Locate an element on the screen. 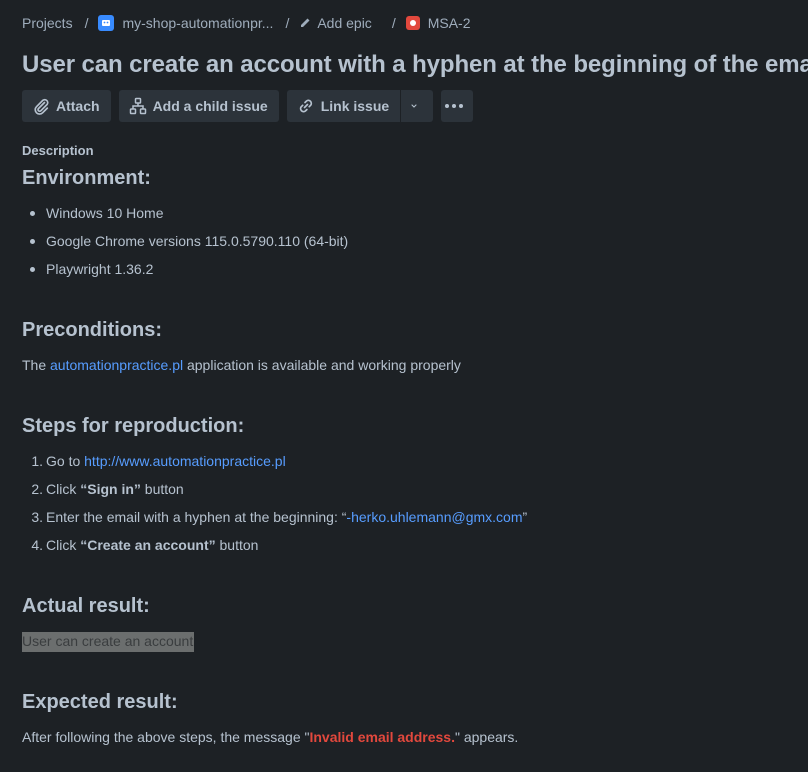  link-issue-button: Link issue is located at coordinates (343, 106).